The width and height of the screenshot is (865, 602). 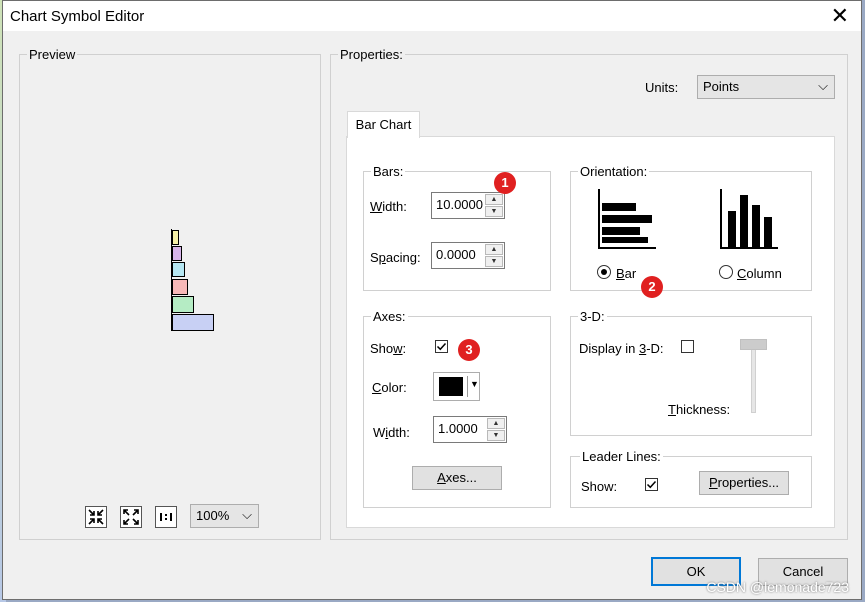 I want to click on horizontal-bar-orientation-icon, so click(x=627, y=220).